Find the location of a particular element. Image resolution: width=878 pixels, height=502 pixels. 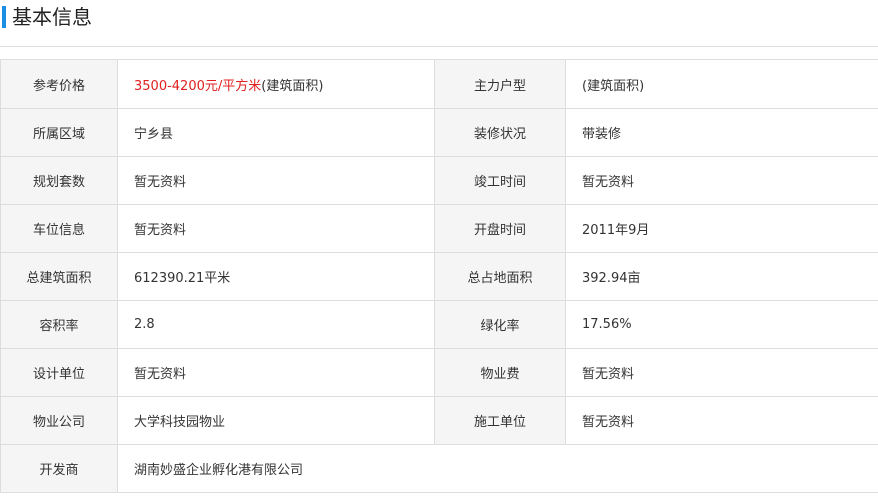

value-completion-time: 暂无资料 is located at coordinates (721, 180).